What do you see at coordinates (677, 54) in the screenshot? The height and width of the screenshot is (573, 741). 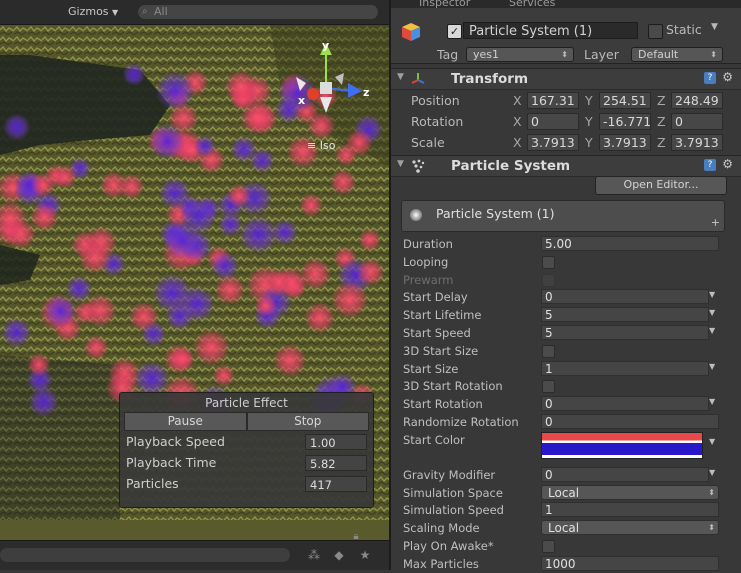 I see `layer-dropdown: Default ⬍` at bounding box center [677, 54].